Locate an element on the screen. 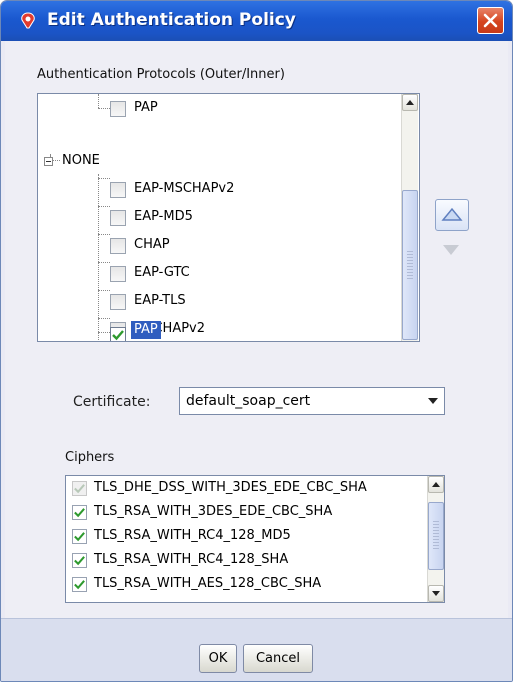  tree-group-label: NONE is located at coordinates (81, 160).